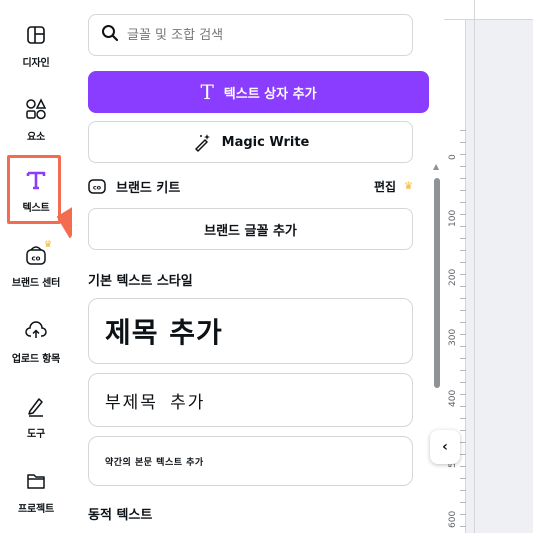 The width and height of the screenshot is (533, 533). I want to click on dynamic-text-title: 동적 텍스트, so click(120, 515).